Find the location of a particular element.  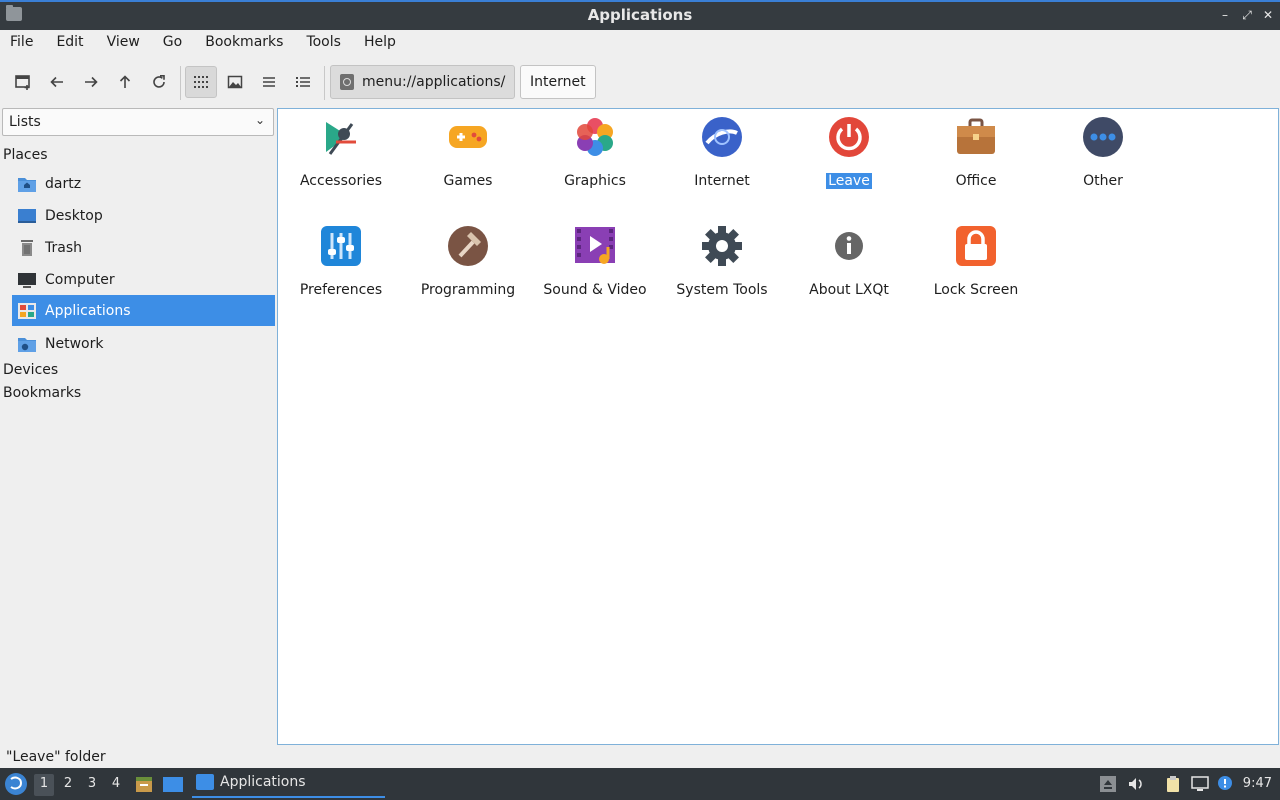

notification-icon is located at coordinates (1225, 784).